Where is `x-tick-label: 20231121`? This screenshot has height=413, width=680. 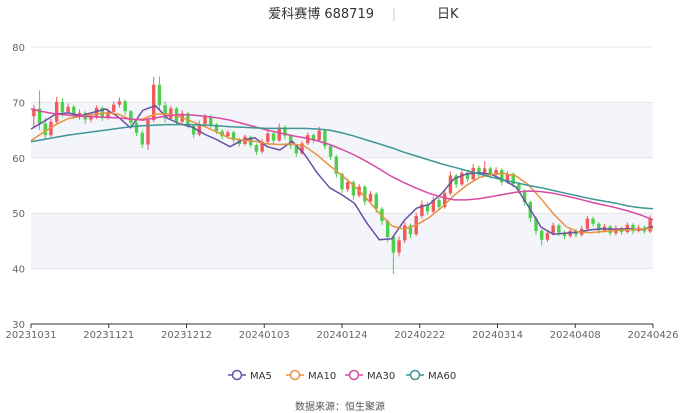
x-tick-label: 20231121 is located at coordinates (108, 335).